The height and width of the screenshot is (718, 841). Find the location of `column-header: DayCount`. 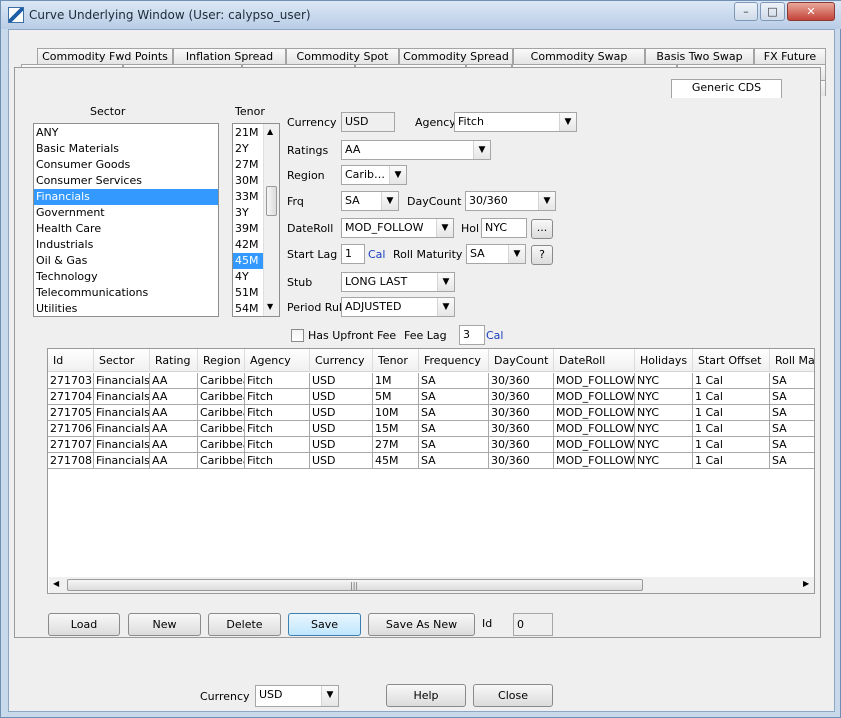

column-header: DayCount is located at coordinates (521, 360).